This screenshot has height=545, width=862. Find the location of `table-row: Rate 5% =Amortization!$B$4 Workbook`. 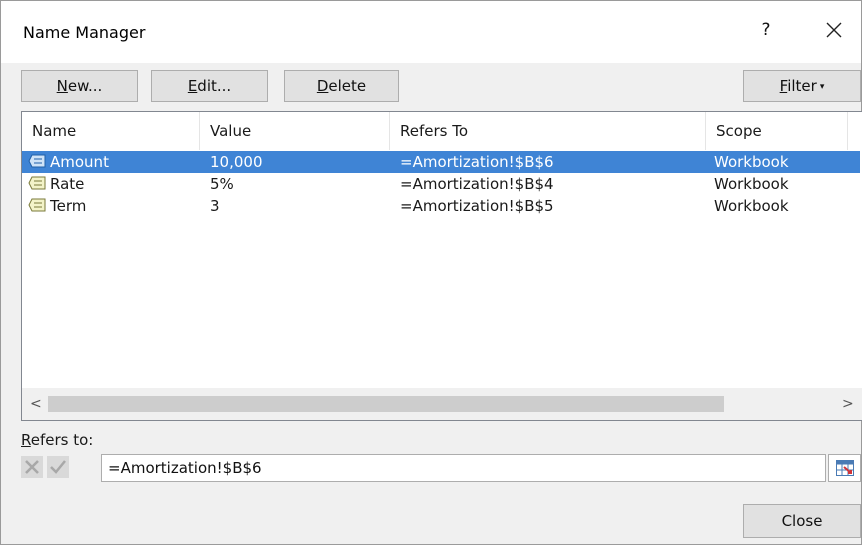

table-row: Rate 5% =Amortization!$B$4 Workbook is located at coordinates (441, 184).